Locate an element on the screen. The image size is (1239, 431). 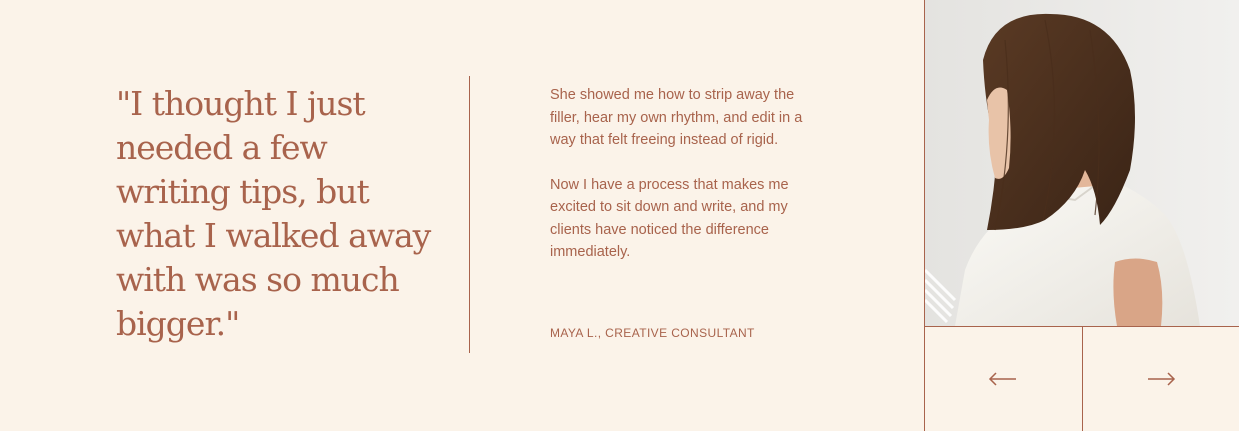
next-button is located at coordinates (1160, 379).